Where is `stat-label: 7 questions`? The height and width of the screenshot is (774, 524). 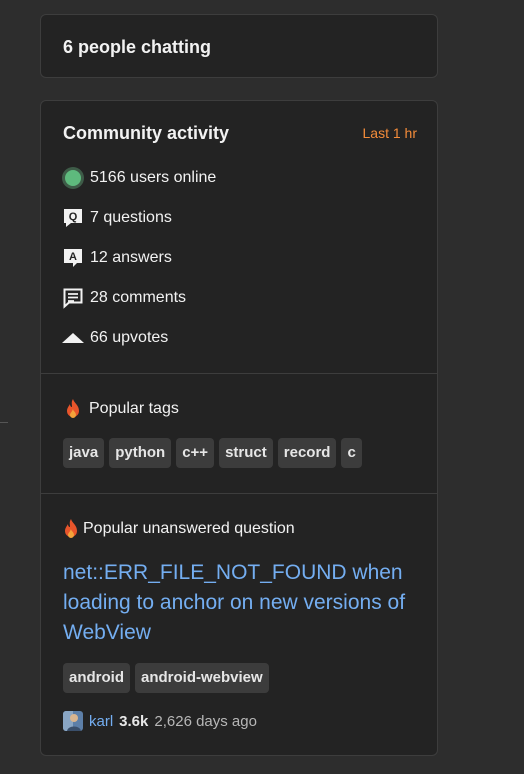
stat-label: 7 questions is located at coordinates (131, 217).